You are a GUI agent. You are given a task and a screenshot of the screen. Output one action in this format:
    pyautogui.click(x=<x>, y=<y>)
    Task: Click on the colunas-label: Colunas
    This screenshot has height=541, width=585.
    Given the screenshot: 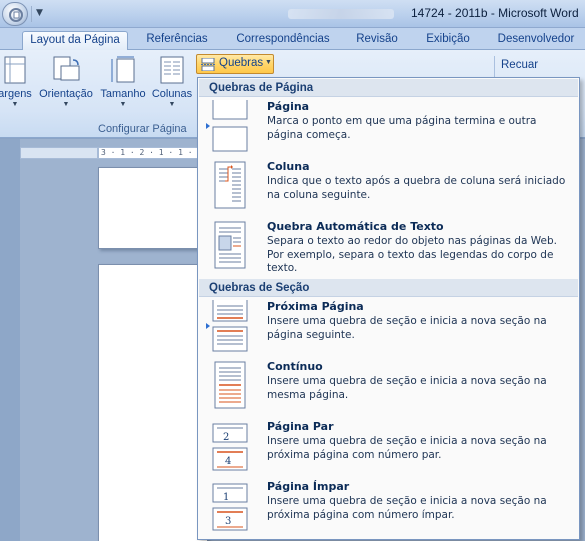 What is the action you would take?
    pyautogui.click(x=172, y=94)
    